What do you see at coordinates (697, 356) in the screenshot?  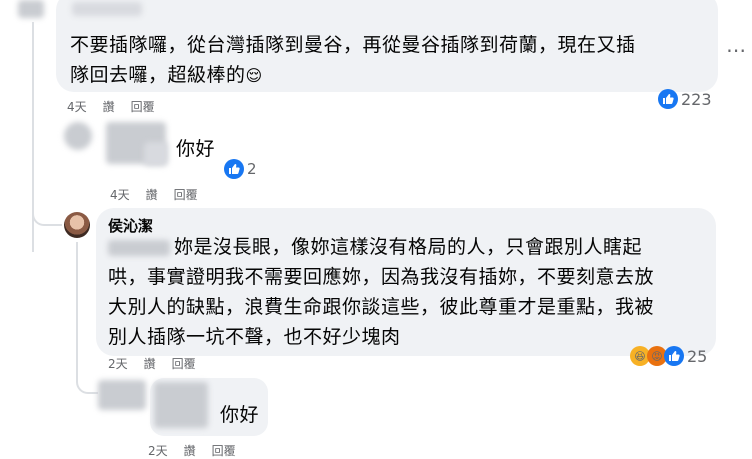 I see `reaction-count: 25` at bounding box center [697, 356].